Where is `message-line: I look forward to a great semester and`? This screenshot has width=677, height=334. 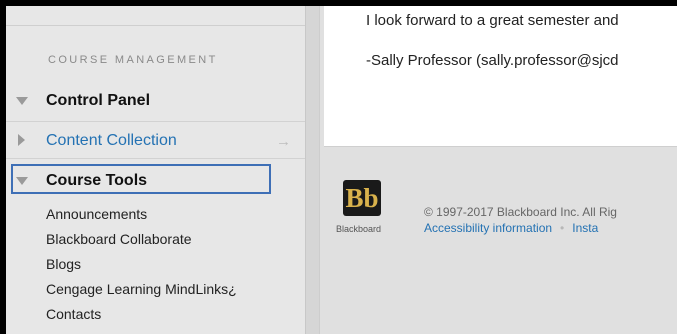 message-line: I look forward to a great semester and is located at coordinates (492, 20).